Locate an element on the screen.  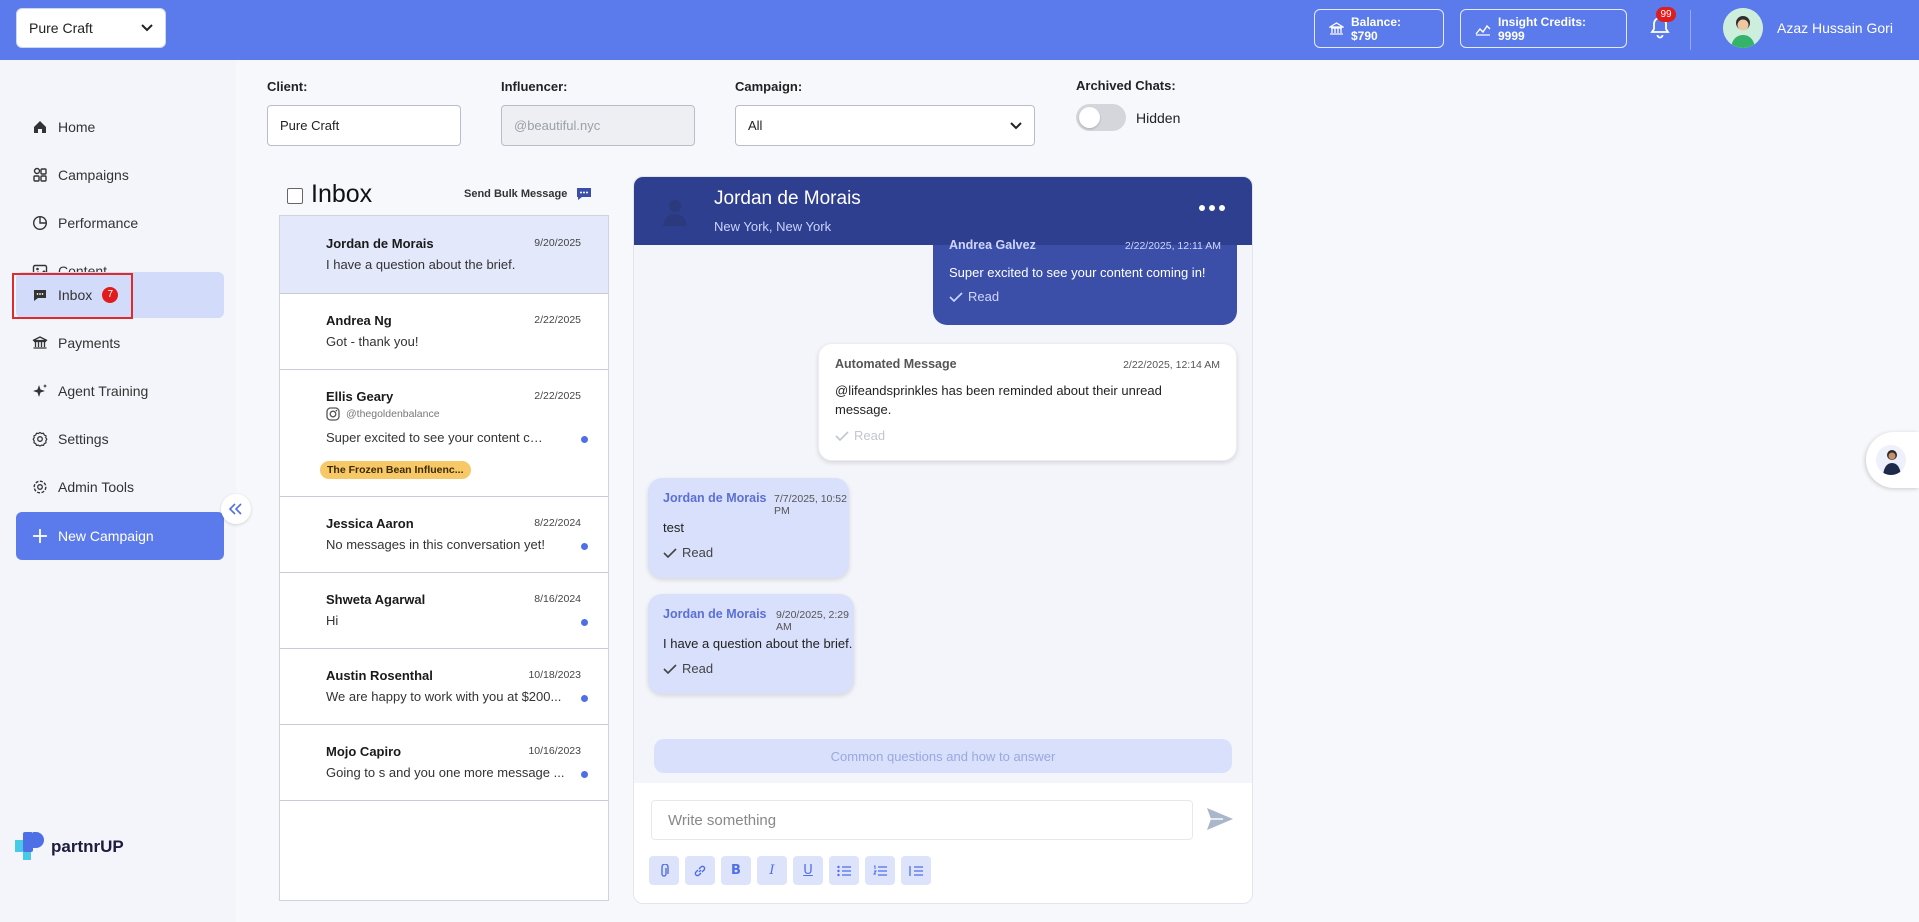
campaign-value: All is located at coordinates (755, 125).